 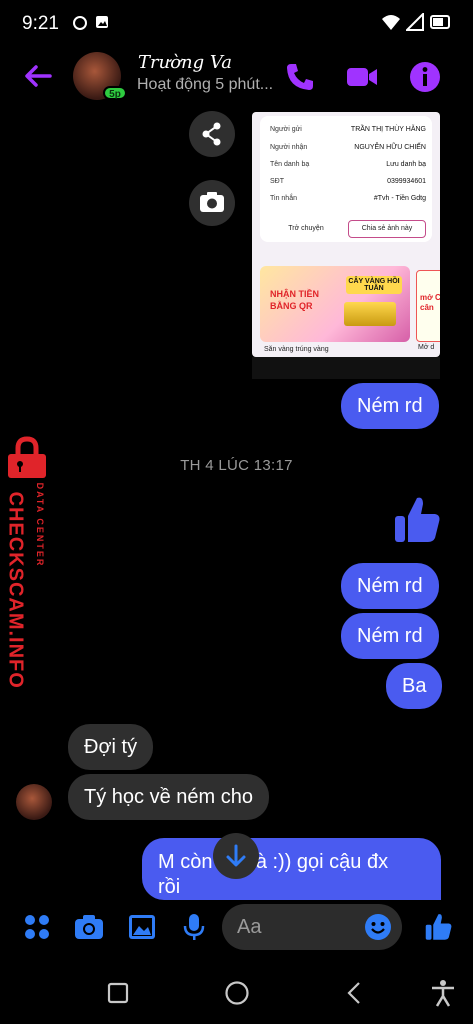 I want to click on promo-title: NHẬN TIỀN BẰNG QR, so click(x=294, y=300).